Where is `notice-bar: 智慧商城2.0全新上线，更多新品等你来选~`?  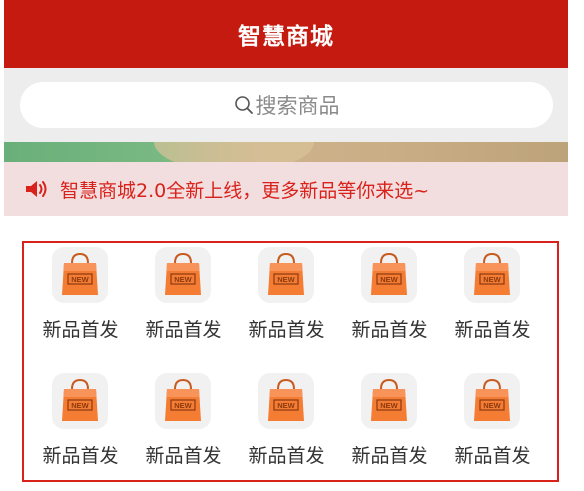
notice-bar: 智慧商城2.0全新上线，更多新品等你来选~ is located at coordinates (286, 189).